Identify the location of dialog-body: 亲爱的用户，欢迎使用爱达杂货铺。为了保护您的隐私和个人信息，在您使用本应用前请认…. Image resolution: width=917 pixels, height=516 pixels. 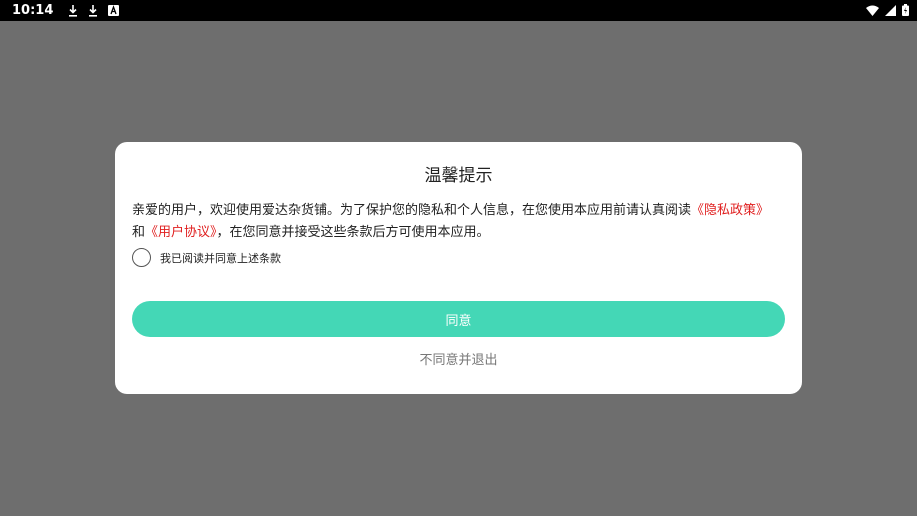
(457, 222).